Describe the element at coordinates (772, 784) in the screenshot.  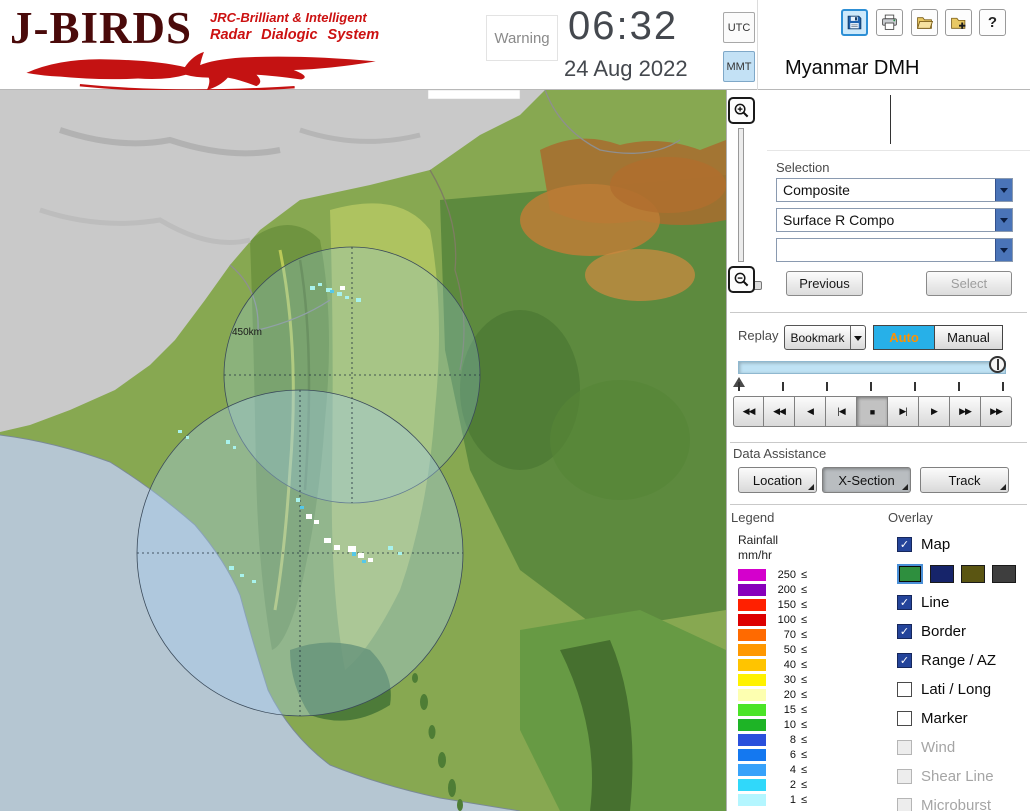
I see `legend-row: 2 ≤` at that location.